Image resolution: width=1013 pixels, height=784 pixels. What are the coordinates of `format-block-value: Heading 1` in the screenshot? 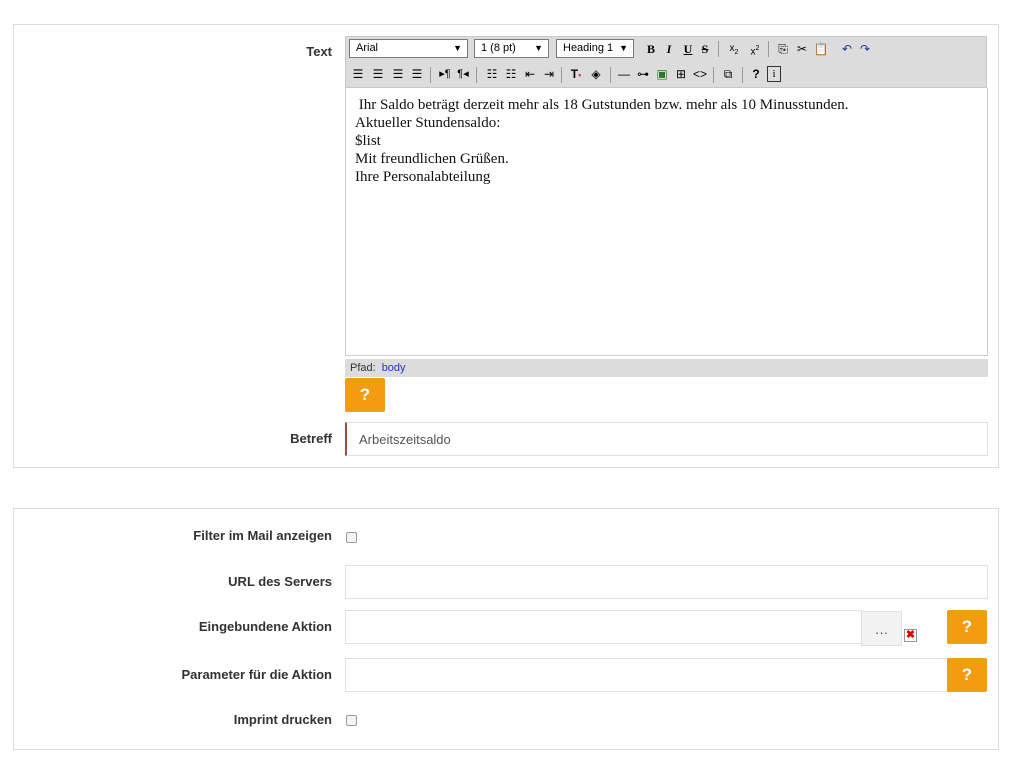 It's located at (588, 48).